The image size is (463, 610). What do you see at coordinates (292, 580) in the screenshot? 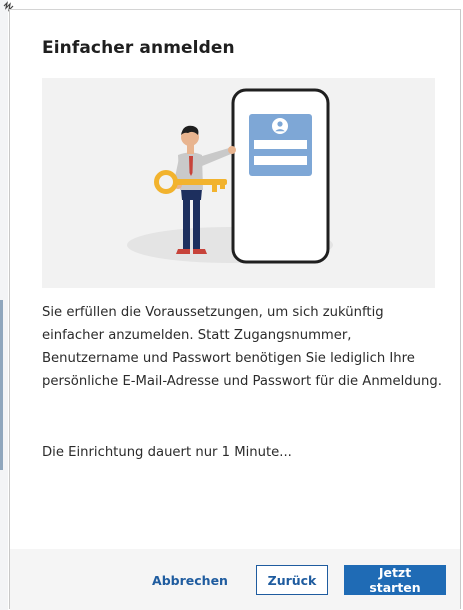
I see `back-button: Zurück` at bounding box center [292, 580].